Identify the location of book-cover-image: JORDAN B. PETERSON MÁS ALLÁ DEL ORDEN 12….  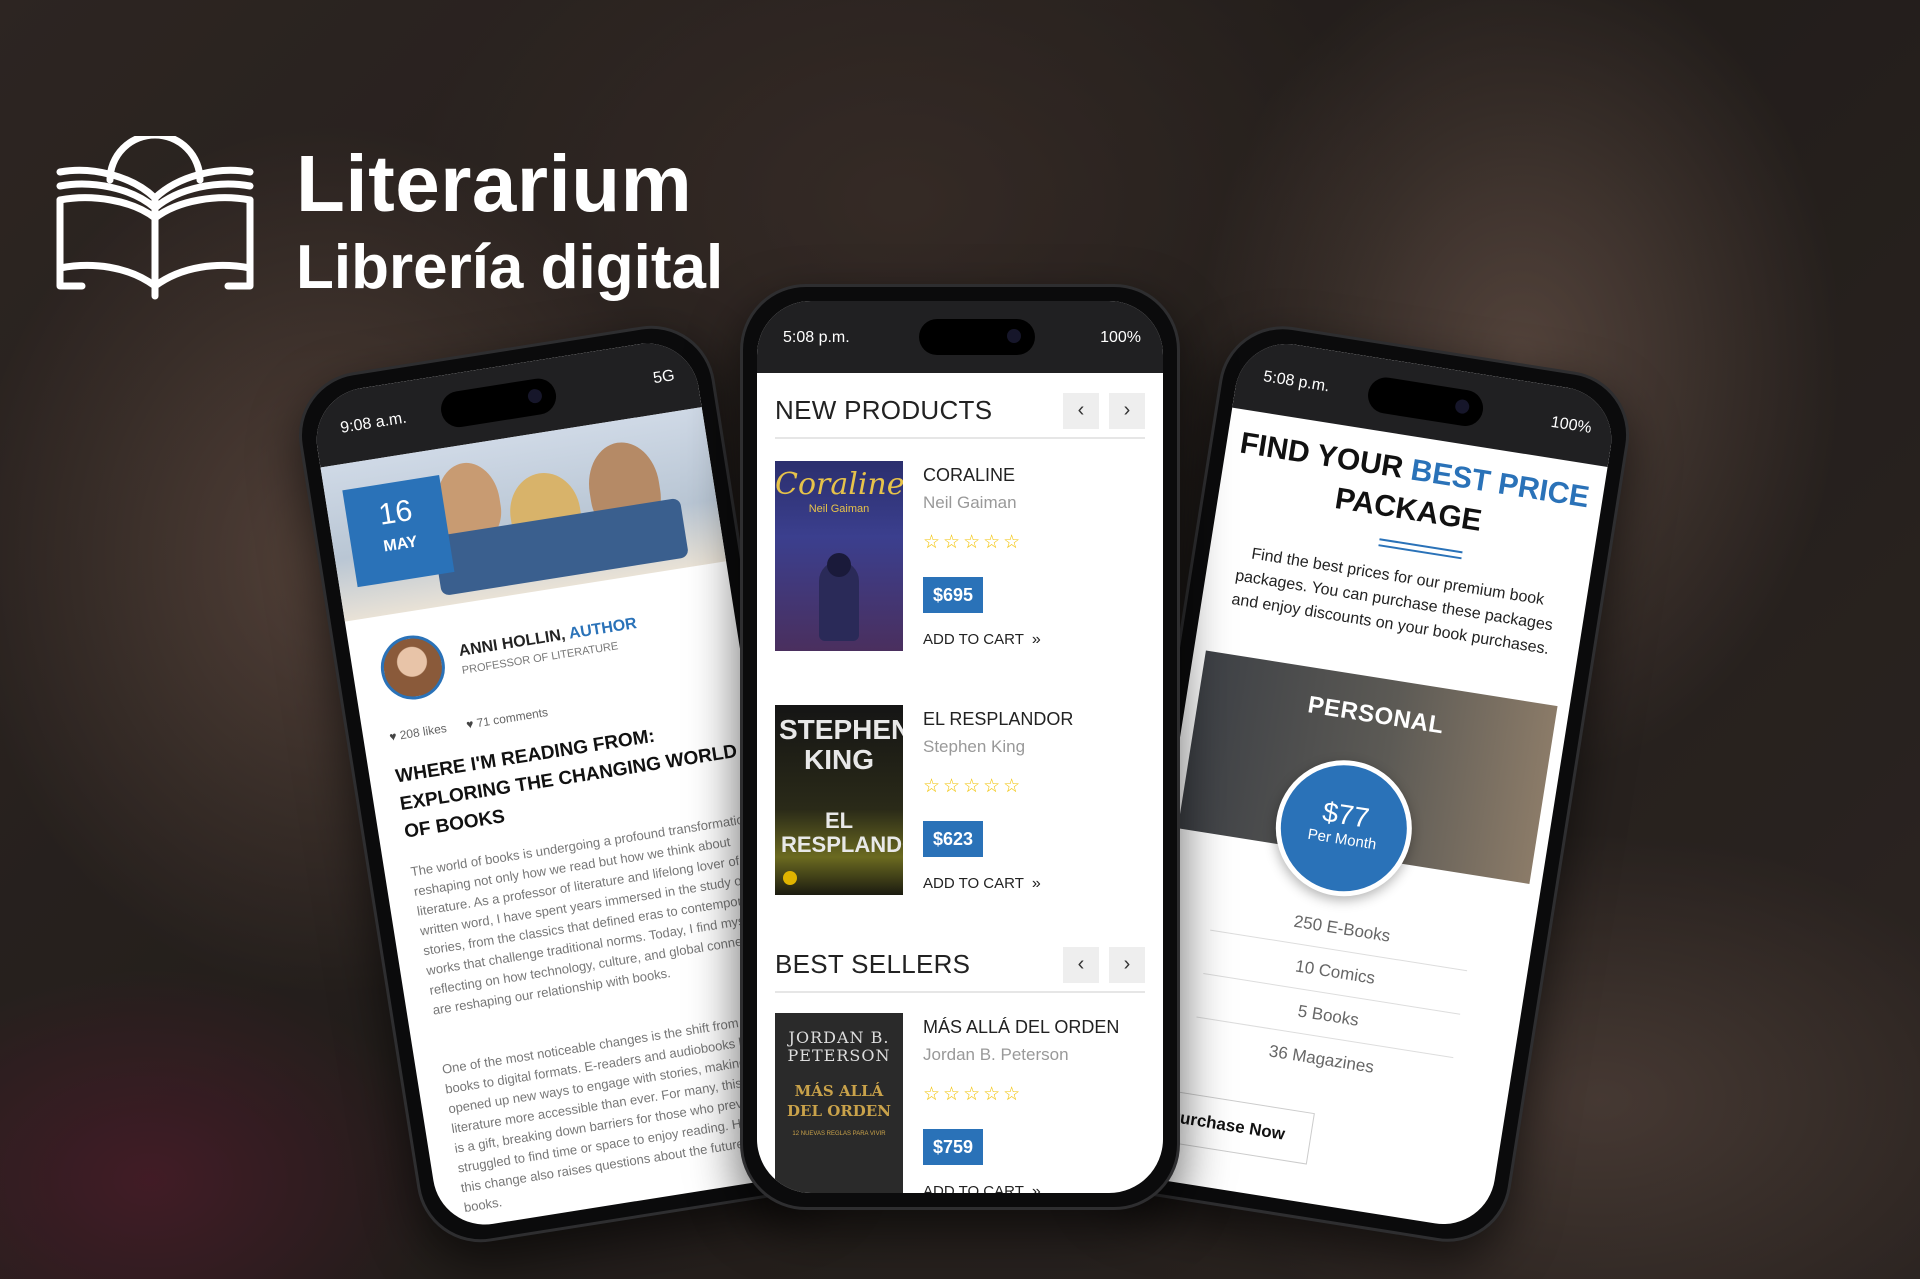
(839, 1103).